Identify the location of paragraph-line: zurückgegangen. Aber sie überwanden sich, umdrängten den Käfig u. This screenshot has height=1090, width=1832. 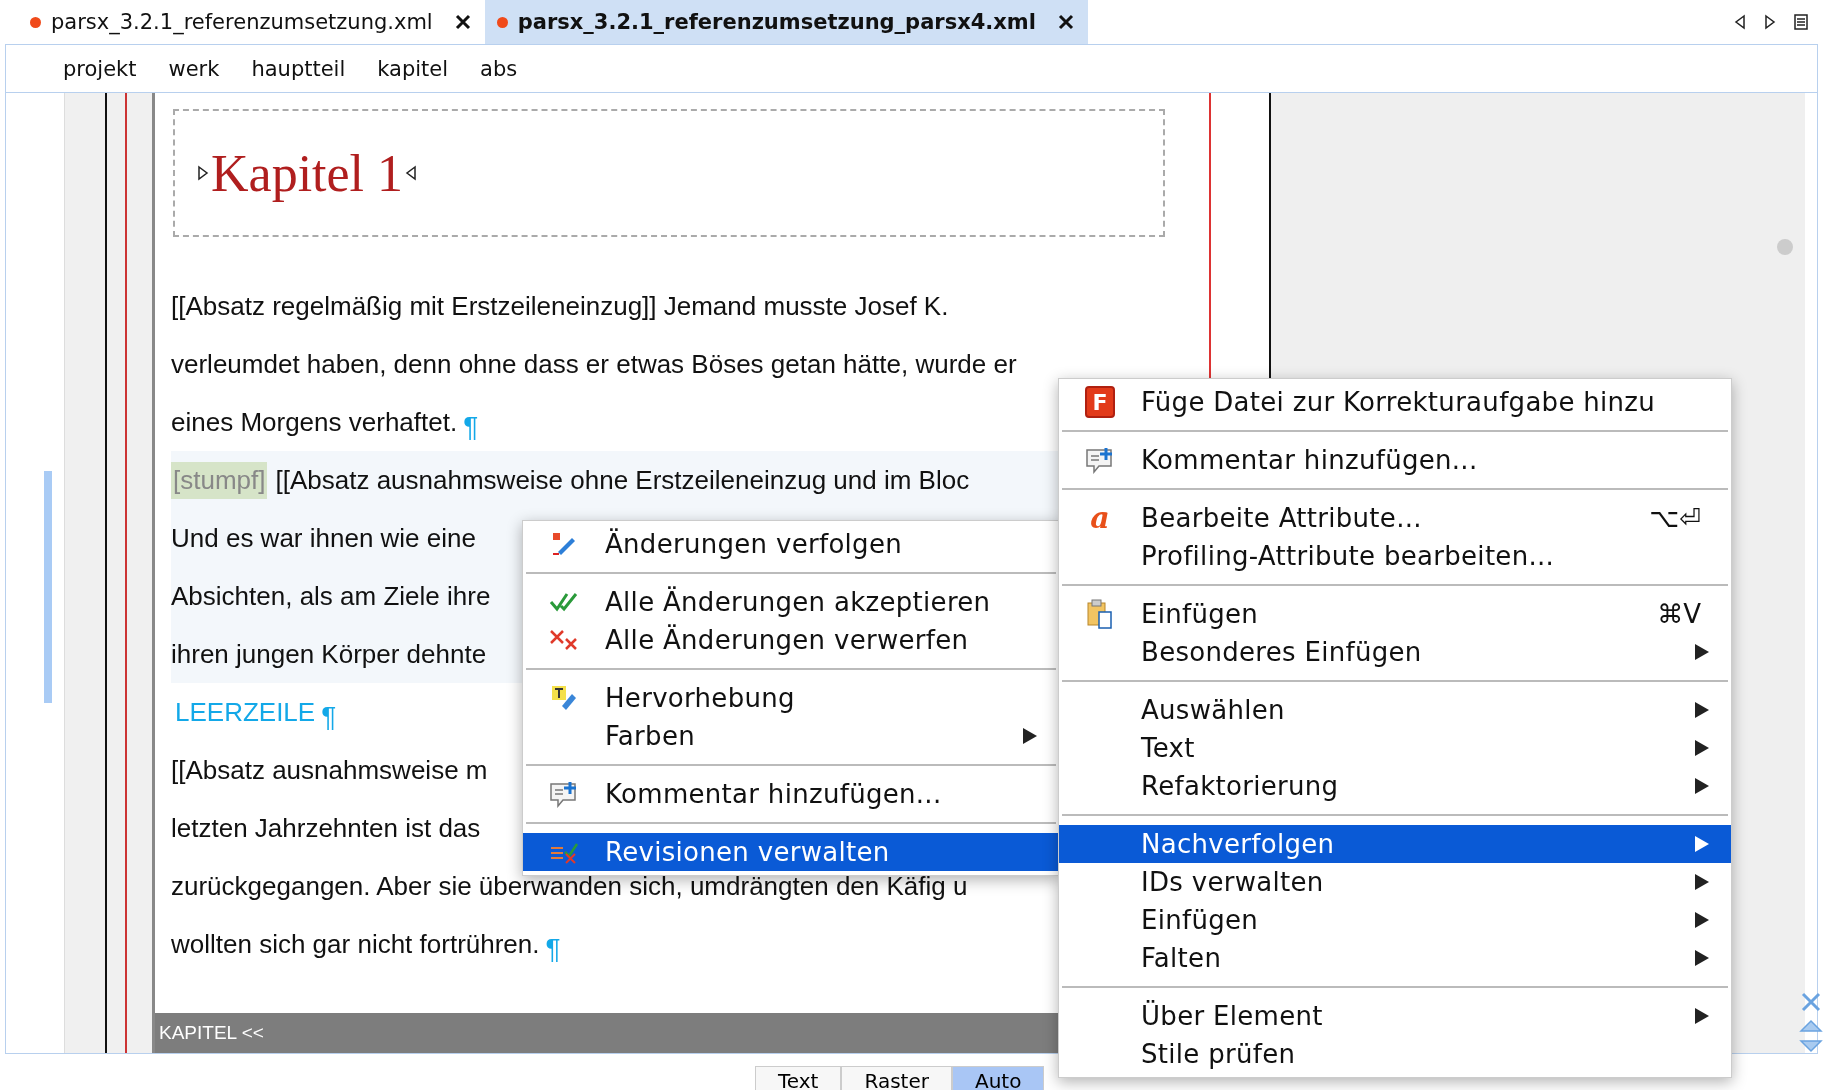
(569, 886).